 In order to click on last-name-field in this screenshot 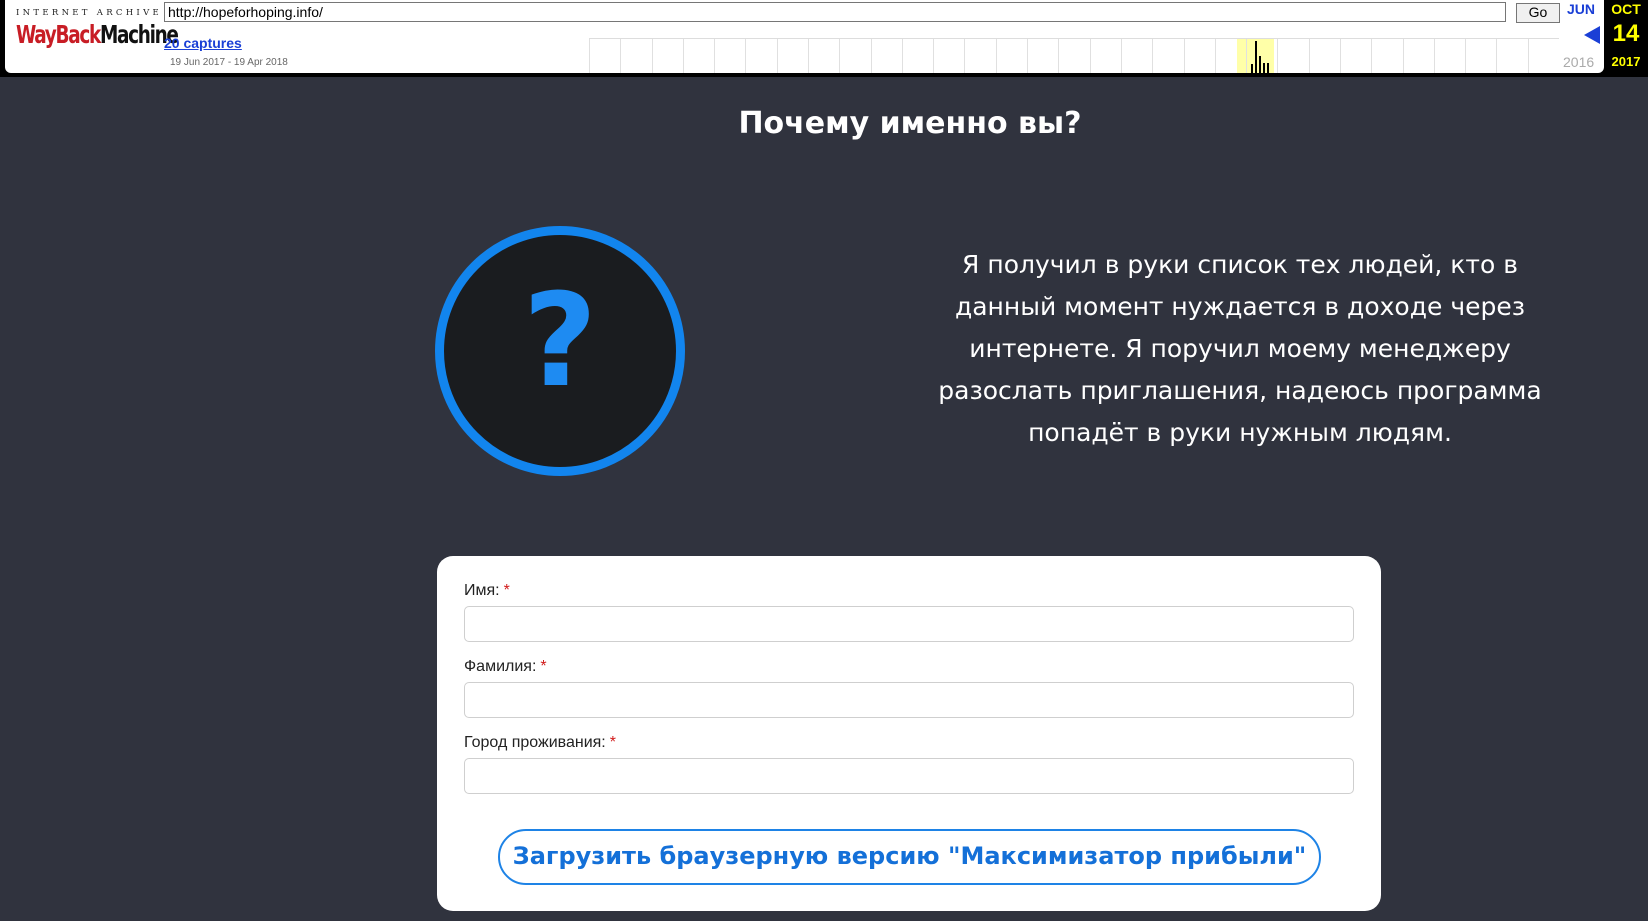, I will do `click(909, 700)`.